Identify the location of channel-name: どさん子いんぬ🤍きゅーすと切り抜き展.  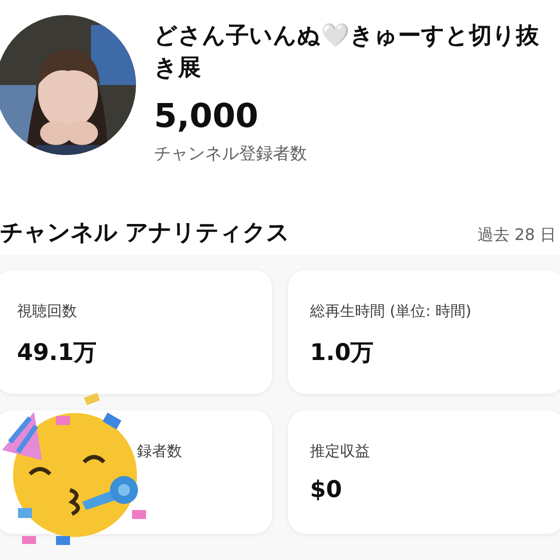
(347, 52).